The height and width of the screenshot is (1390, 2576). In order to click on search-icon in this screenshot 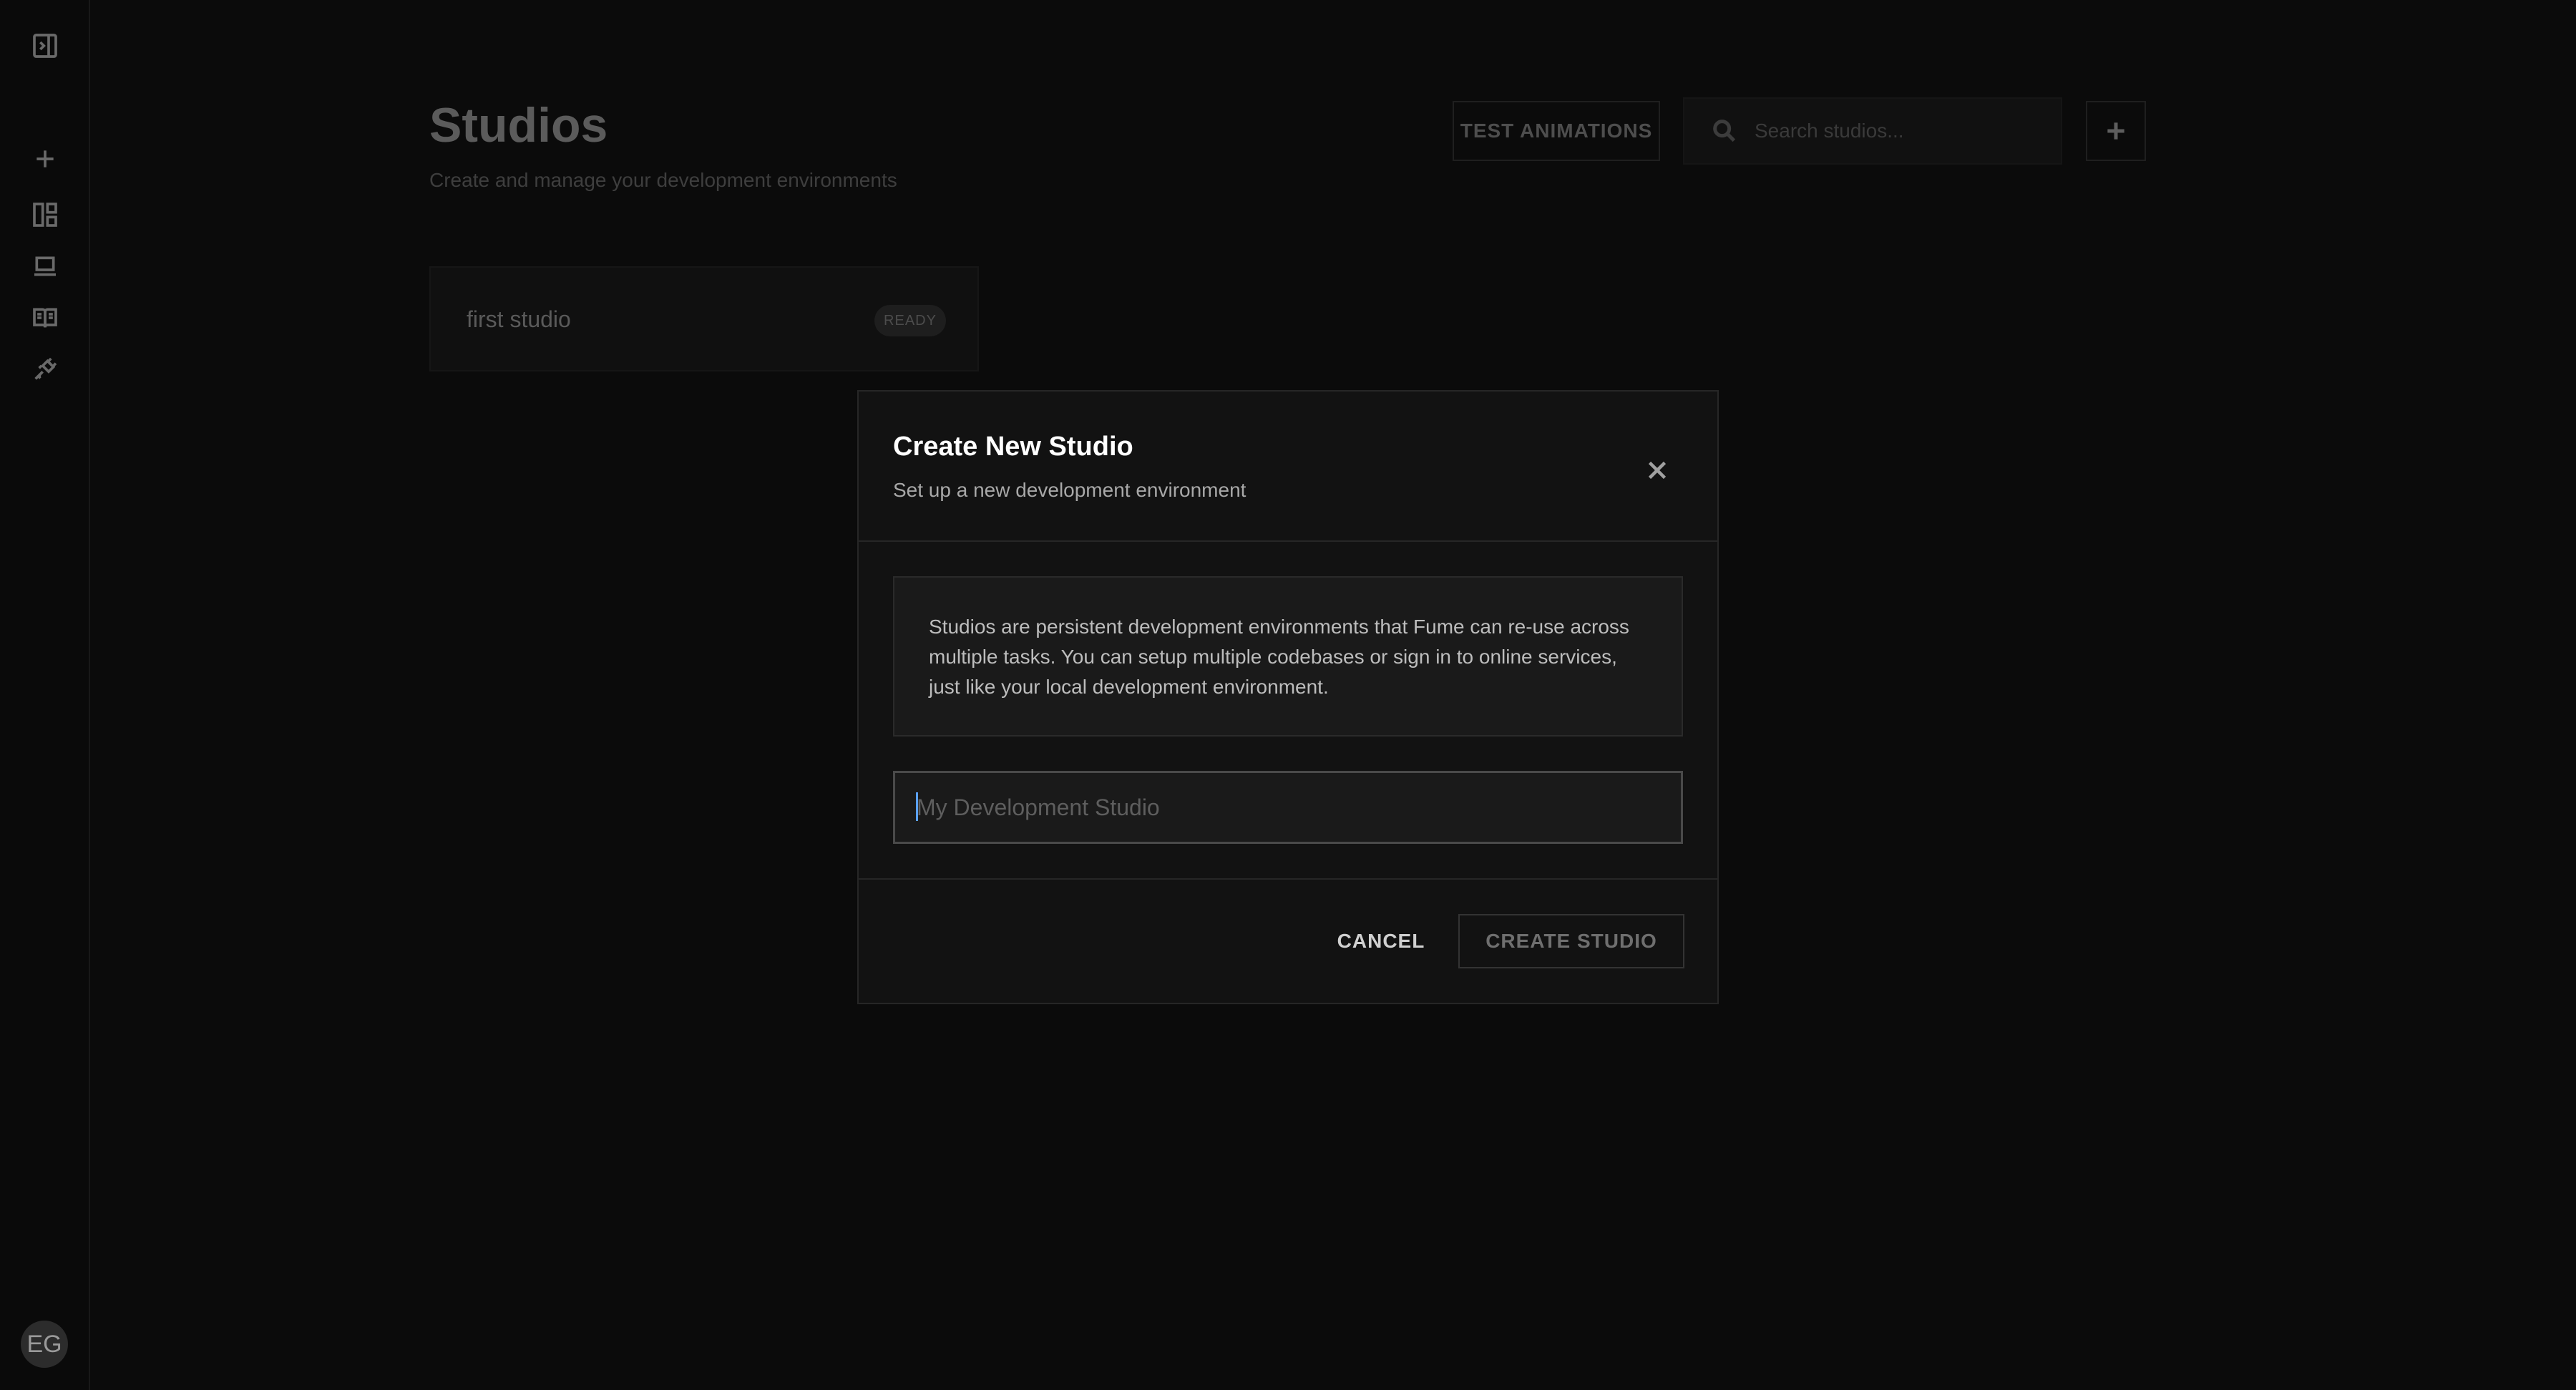, I will do `click(1724, 131)`.